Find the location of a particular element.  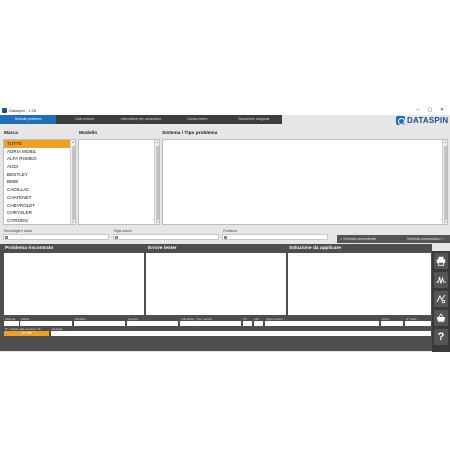

side-toolbar: ? is located at coordinates (441, 301).